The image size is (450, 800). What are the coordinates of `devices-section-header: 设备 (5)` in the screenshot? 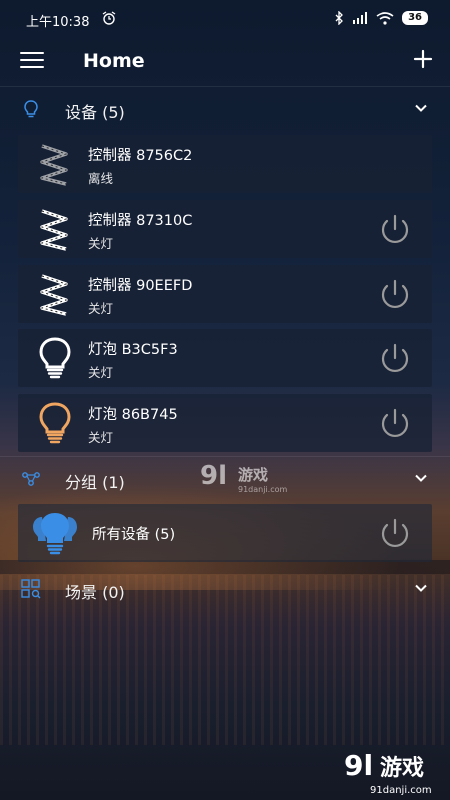 It's located at (225, 109).